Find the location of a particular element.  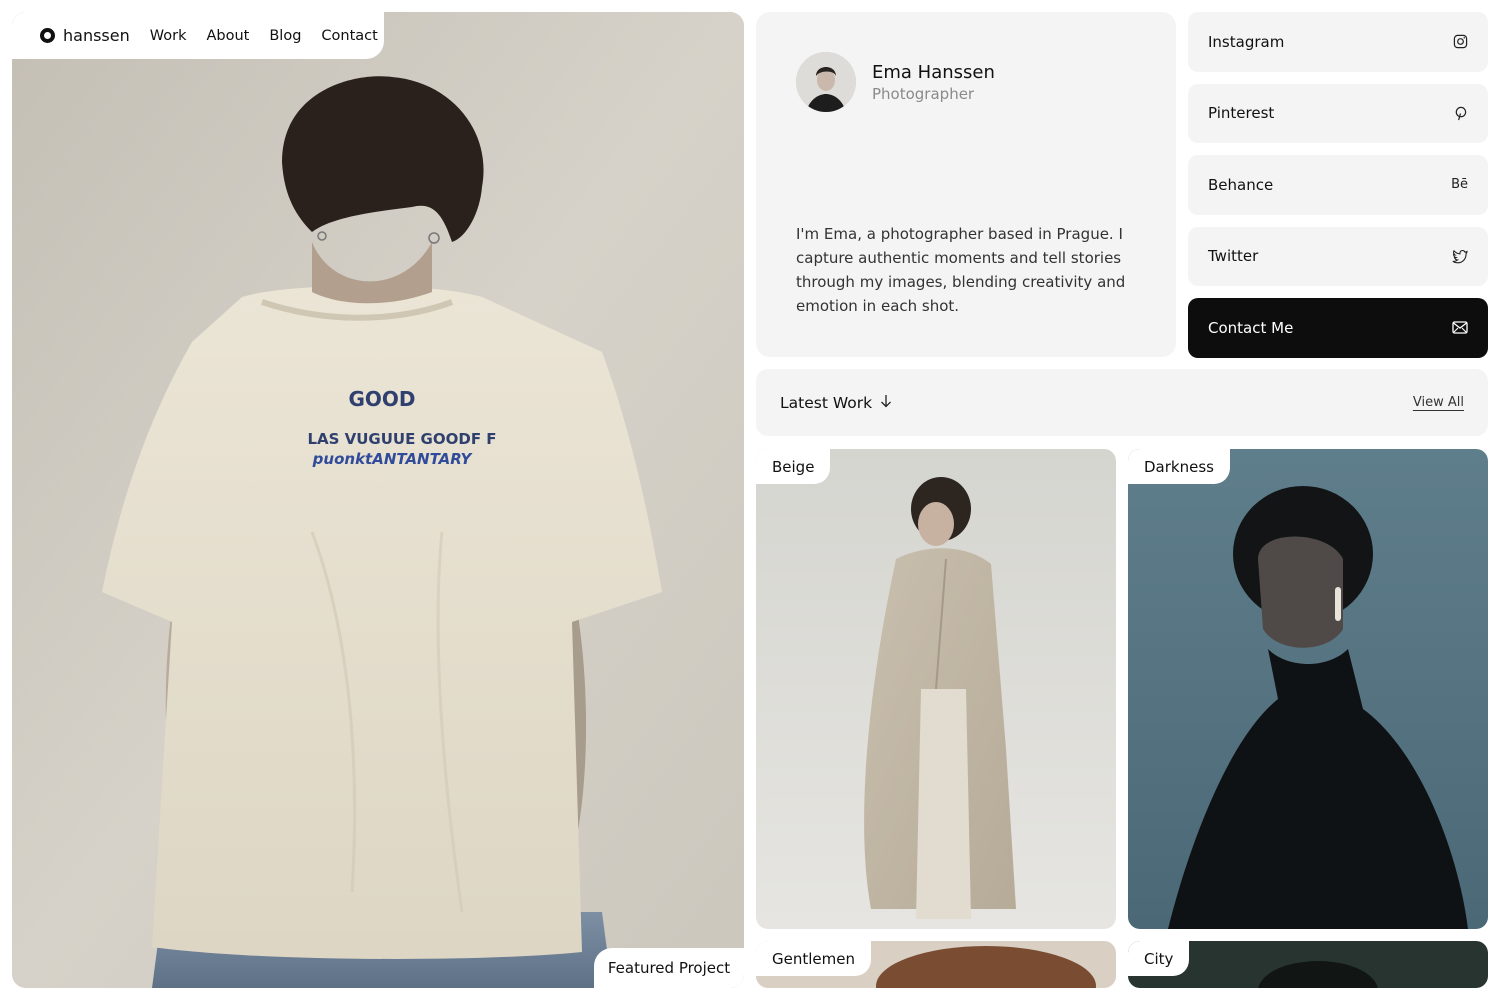

latest-work-heading: Latest Work is located at coordinates (836, 403).